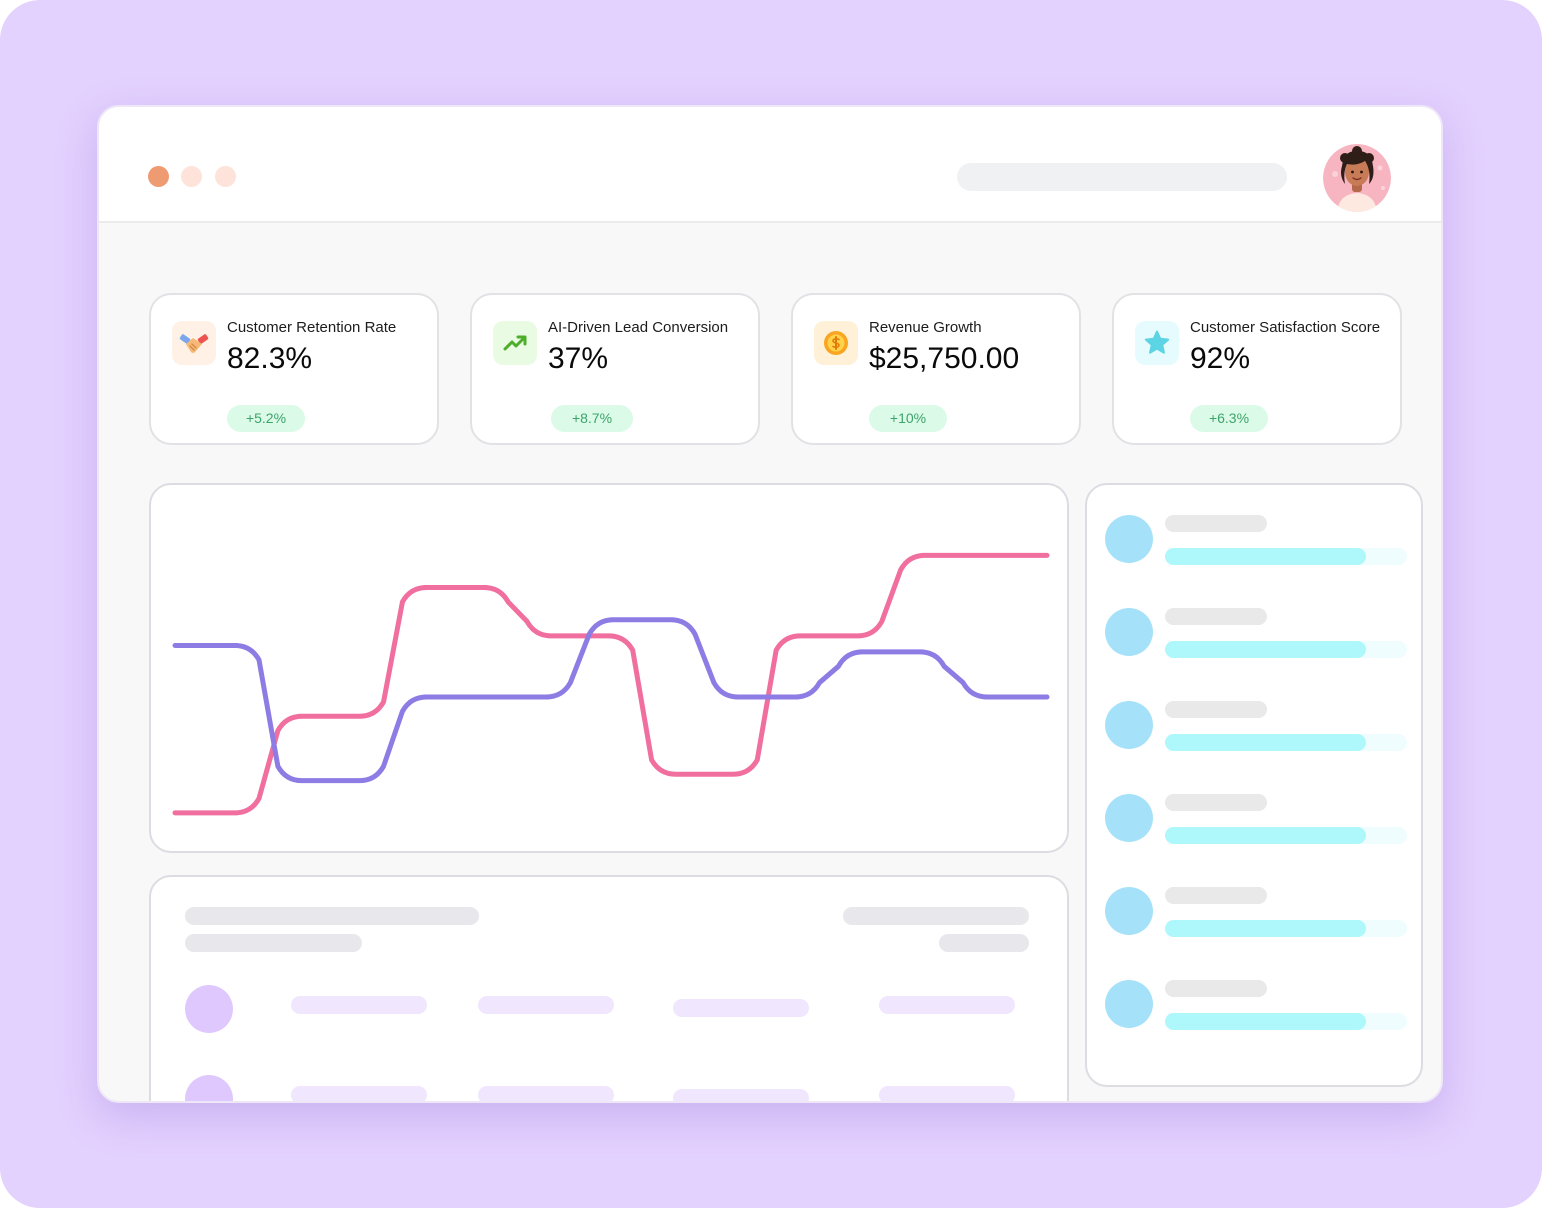  I want to click on kpi-change-badge: +5.2%, so click(266, 418).